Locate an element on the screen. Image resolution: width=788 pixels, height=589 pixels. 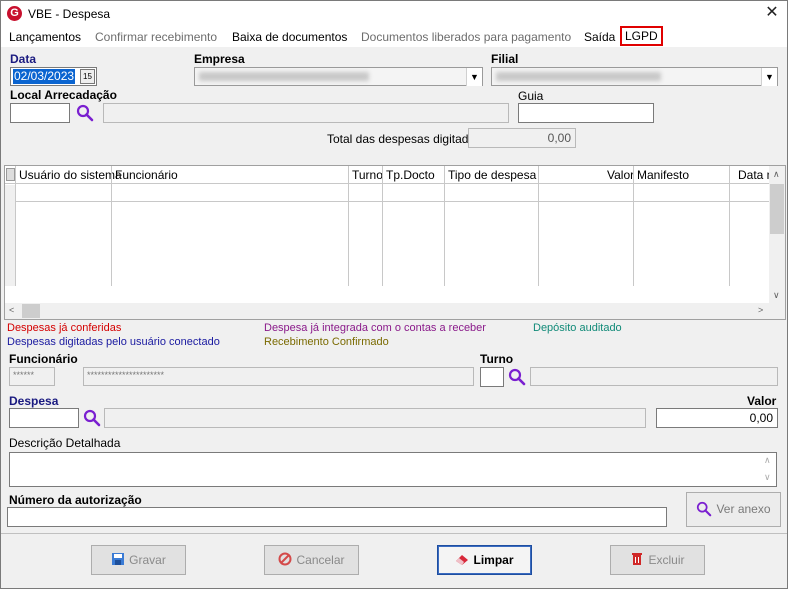
funcionario-code-value: ****** is located at coordinates (24, 375).